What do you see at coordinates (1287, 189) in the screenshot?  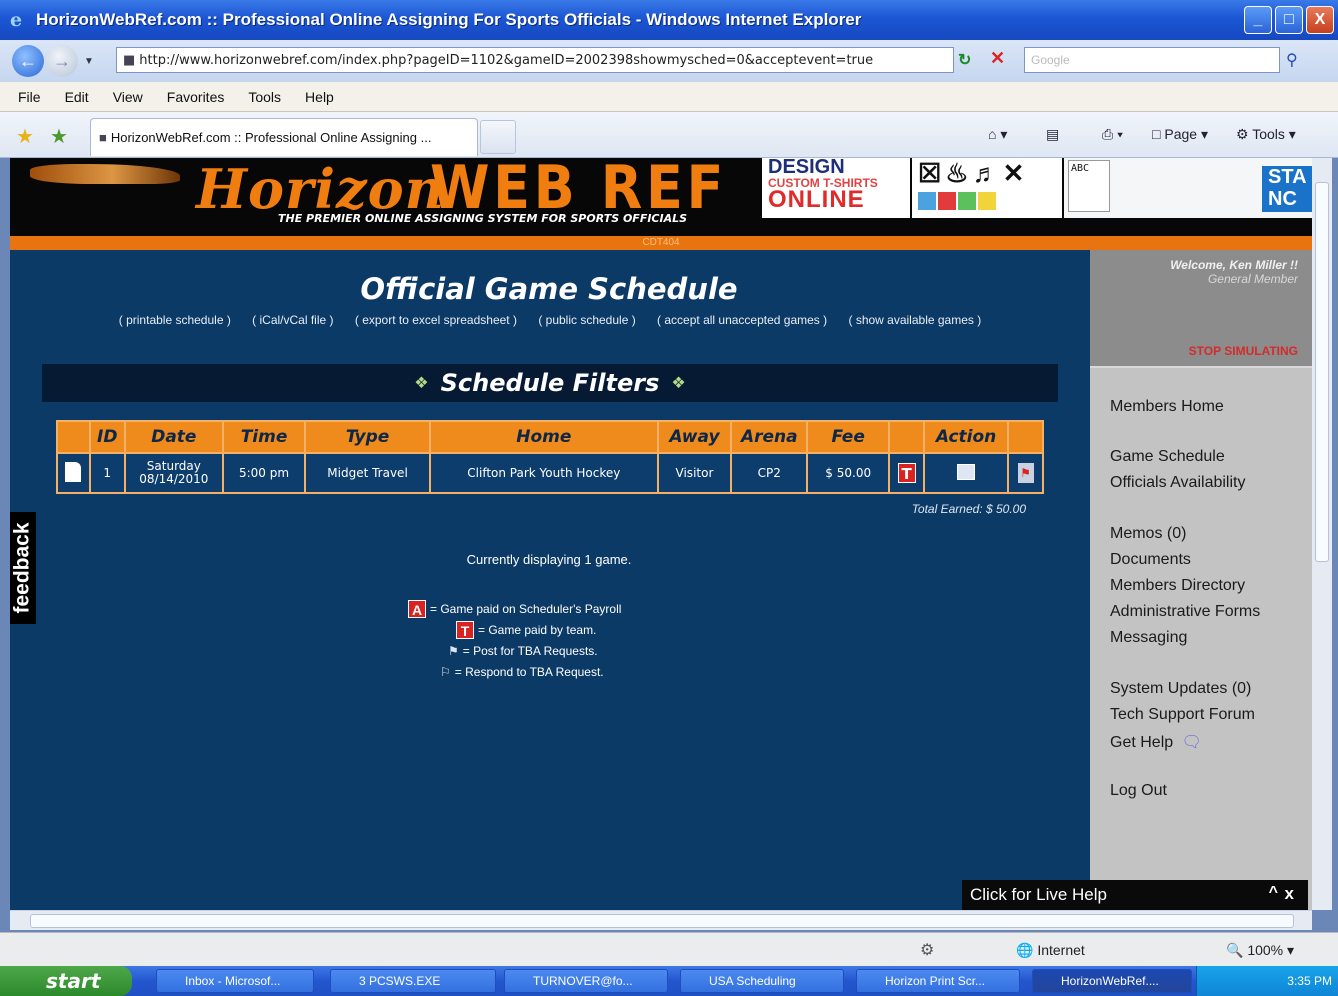 I see `ad-sta-text: STA NC` at bounding box center [1287, 189].